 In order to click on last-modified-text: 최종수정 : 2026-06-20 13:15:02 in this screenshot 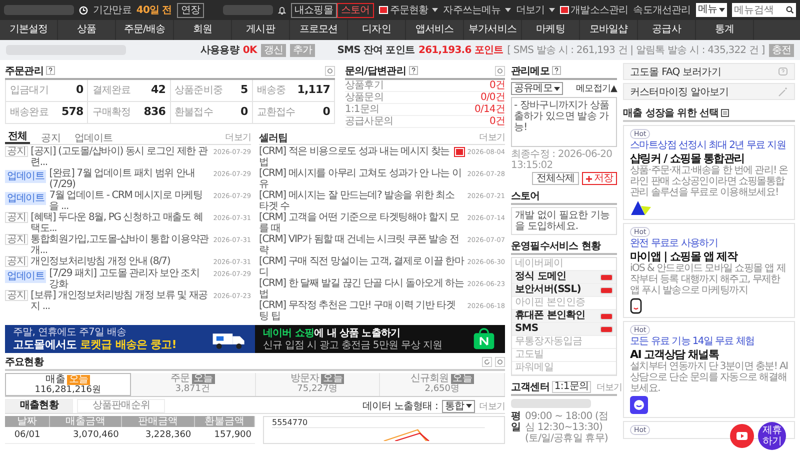, I will do `click(562, 160)`.